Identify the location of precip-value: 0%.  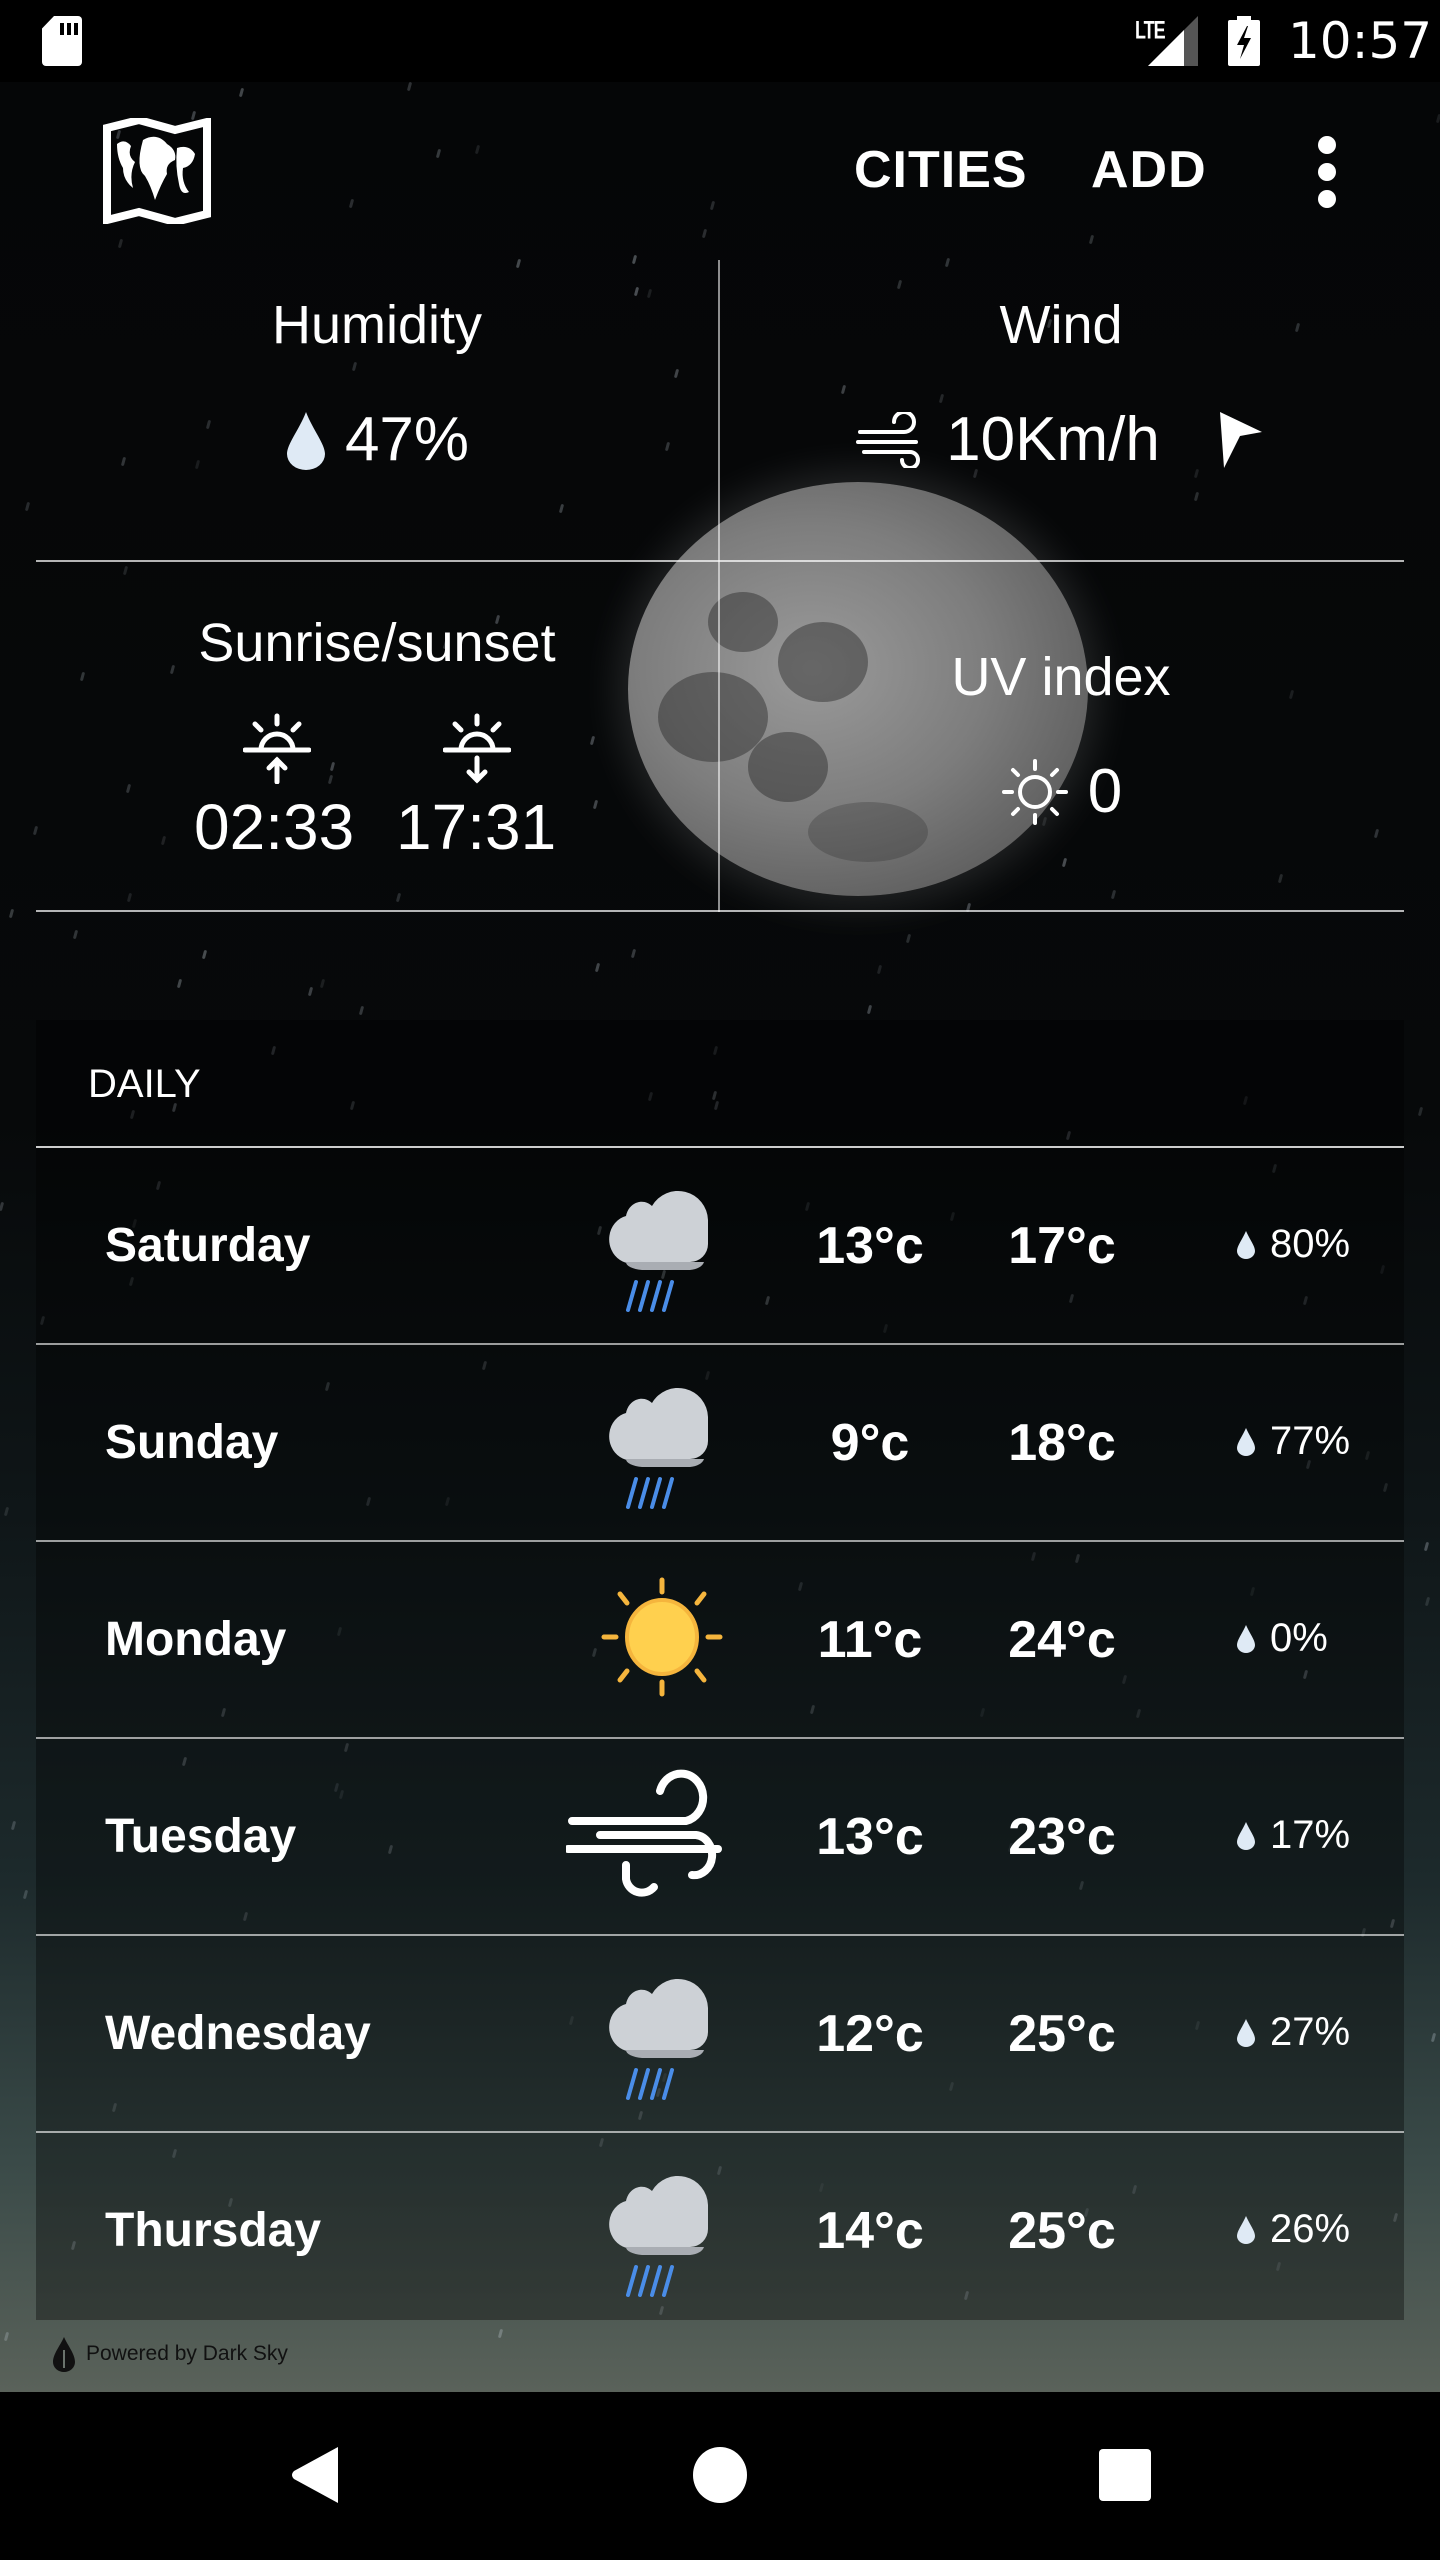
(1299, 1638).